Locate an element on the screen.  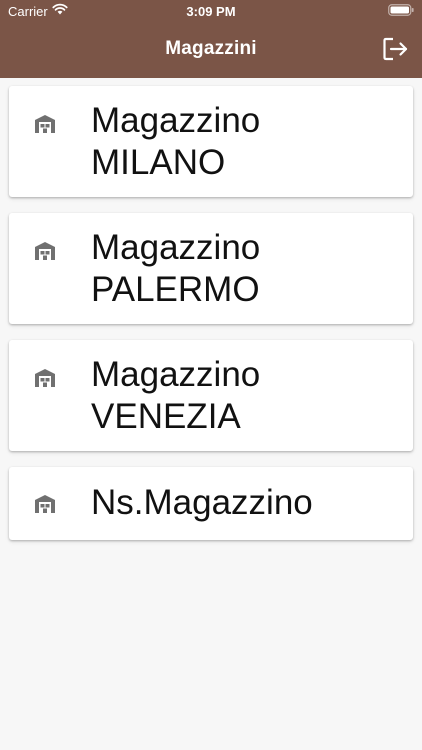
page-title: Magazzini is located at coordinates (211, 48).